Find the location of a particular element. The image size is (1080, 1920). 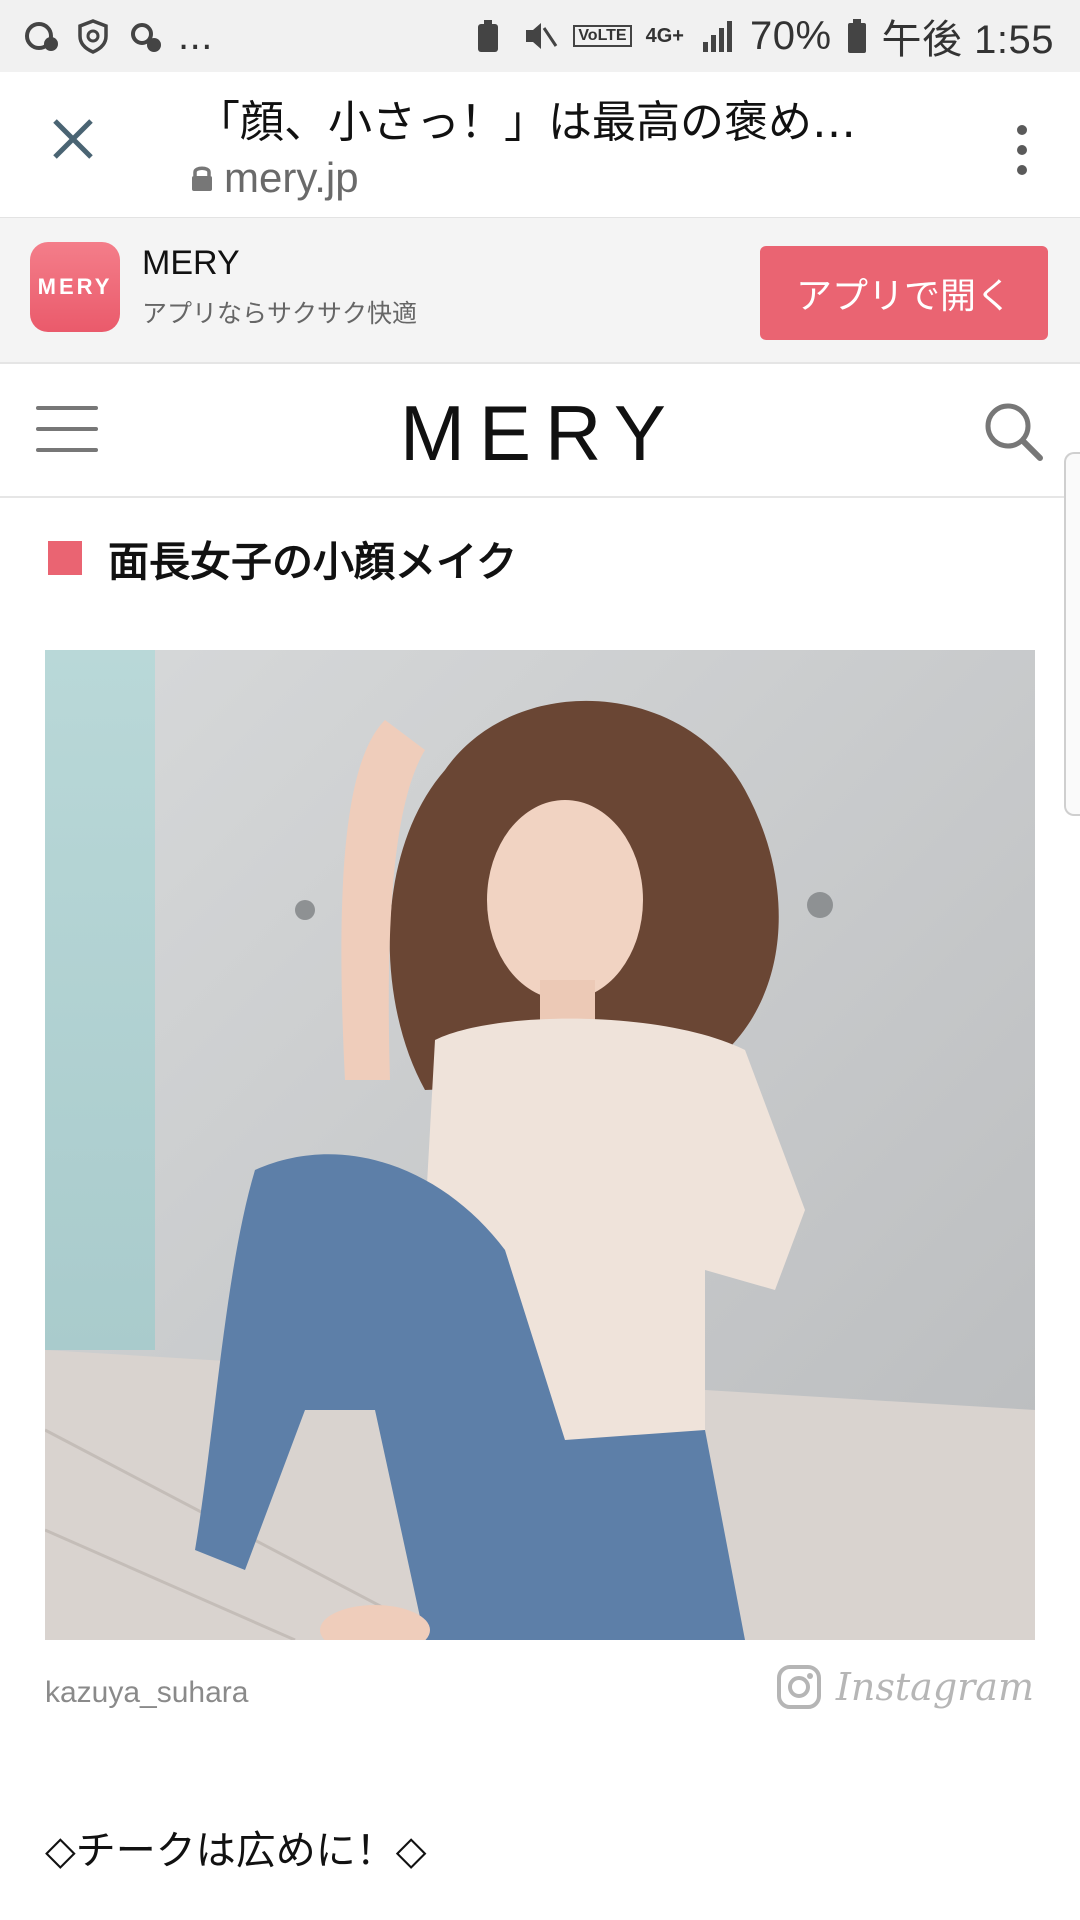

battery-percent: 70% is located at coordinates (790, 35).